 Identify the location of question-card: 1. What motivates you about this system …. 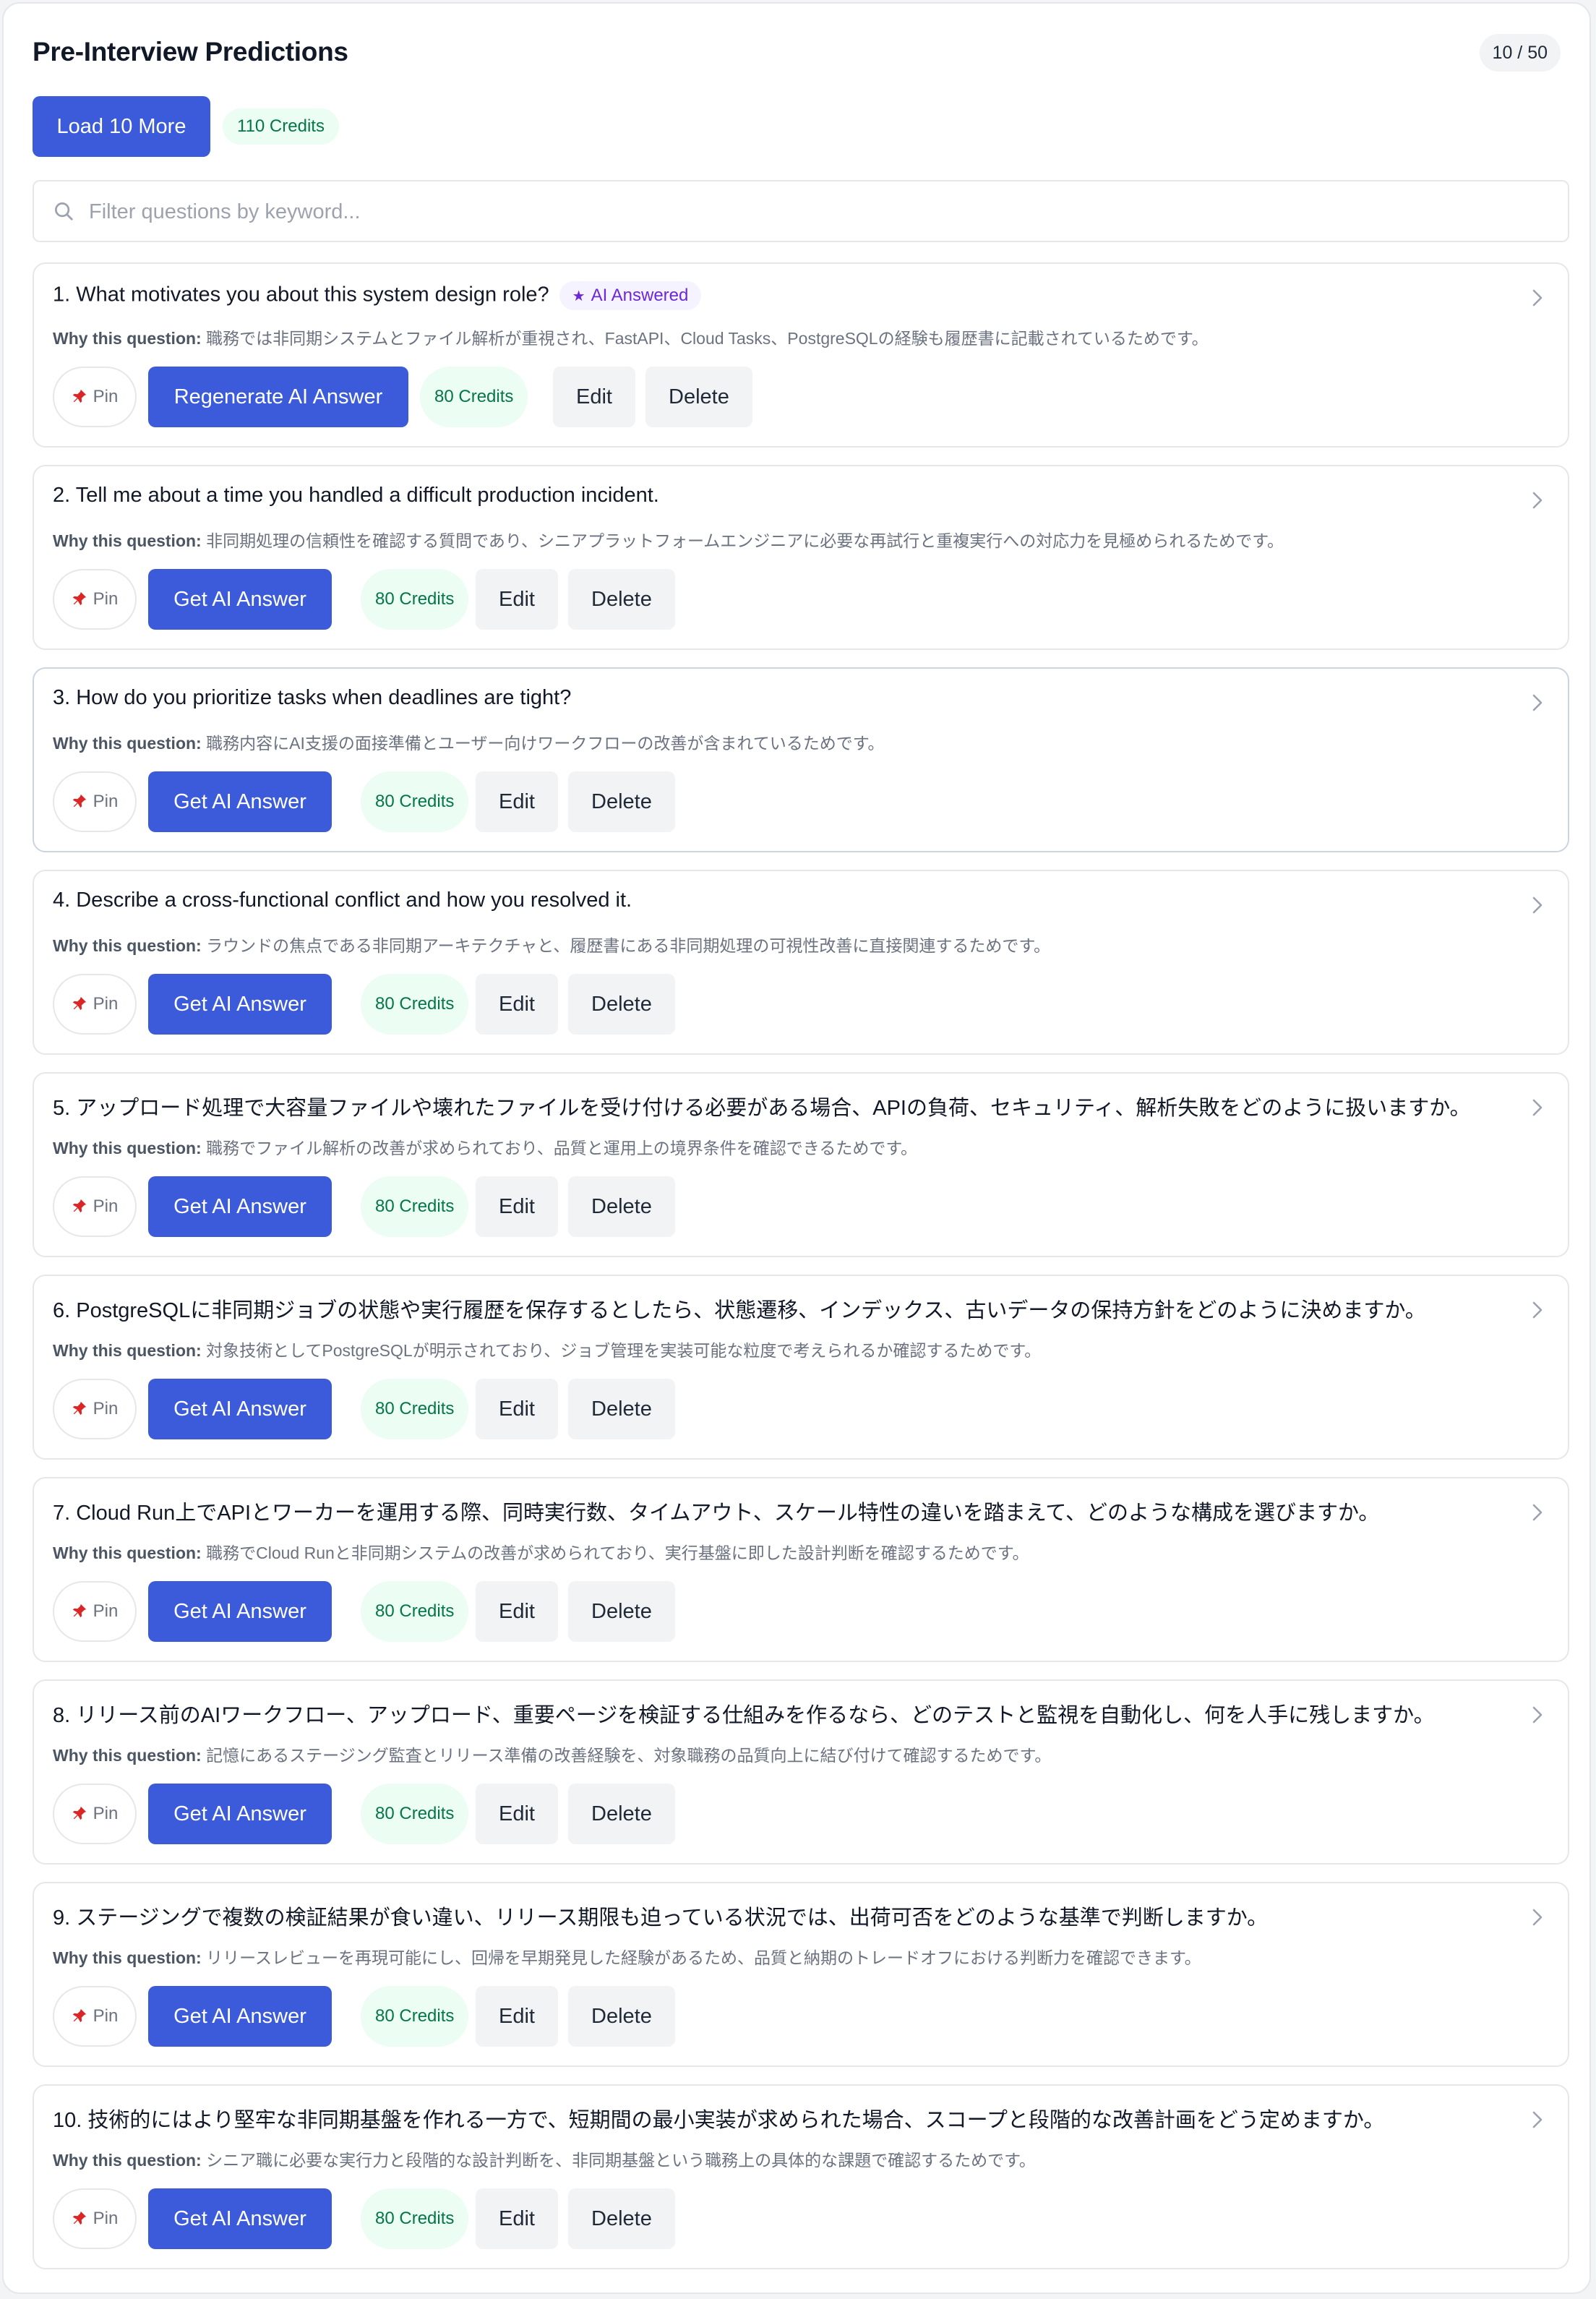
(801, 355).